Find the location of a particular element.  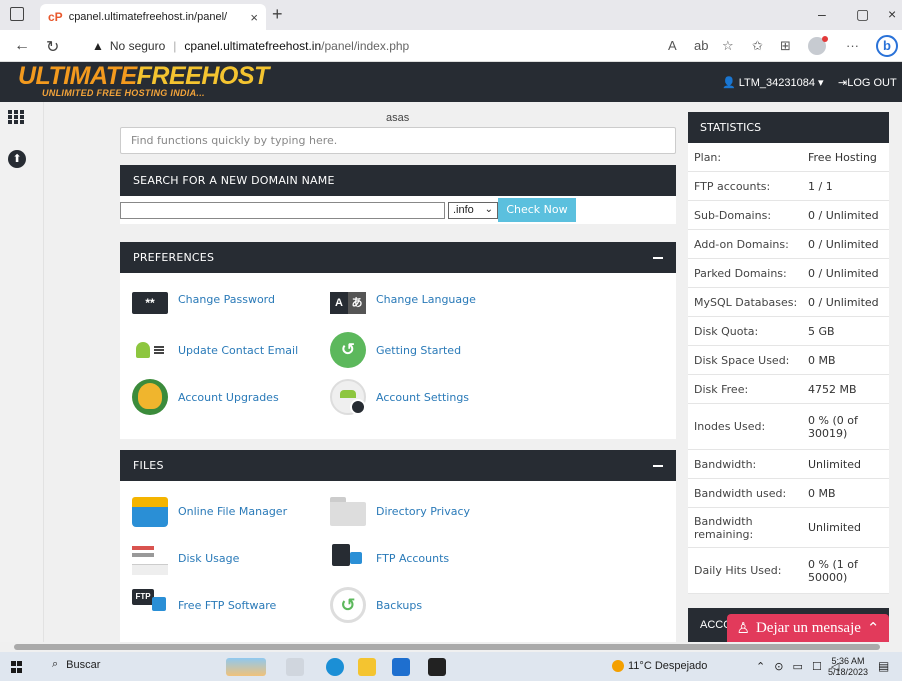

domain-input is located at coordinates (282, 210).